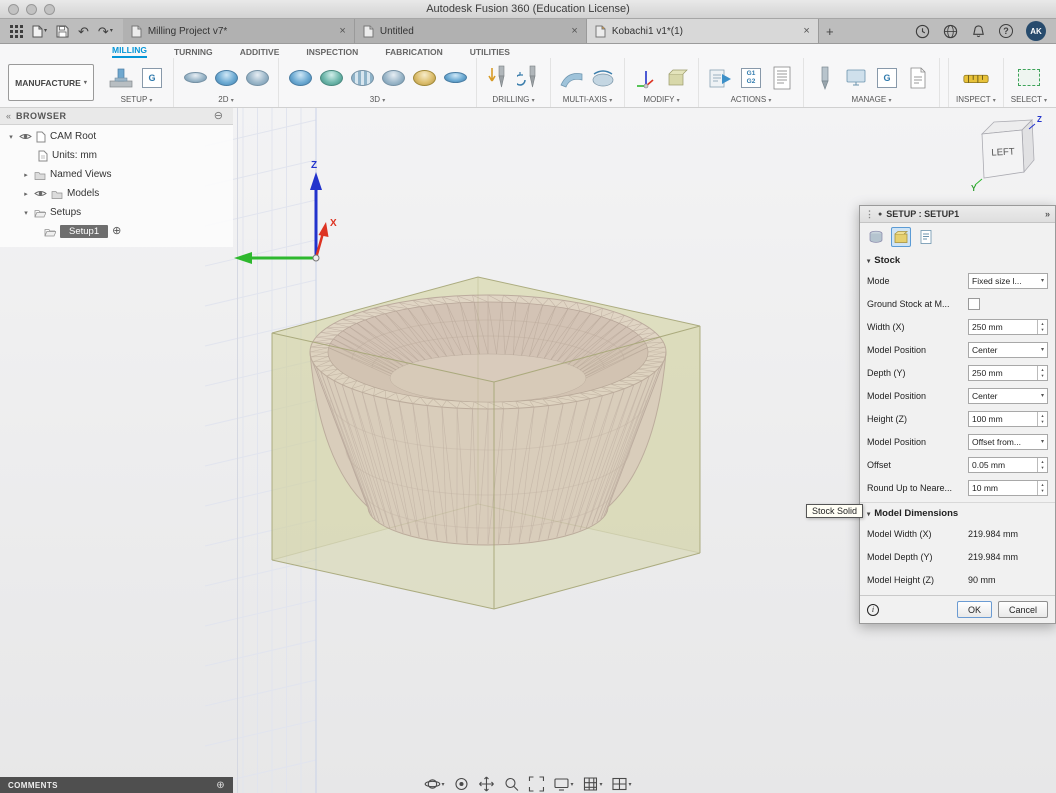 The height and width of the screenshot is (793, 1056). Describe the element at coordinates (331, 78) in the screenshot. I see `pocket-clearing-icon` at that location.